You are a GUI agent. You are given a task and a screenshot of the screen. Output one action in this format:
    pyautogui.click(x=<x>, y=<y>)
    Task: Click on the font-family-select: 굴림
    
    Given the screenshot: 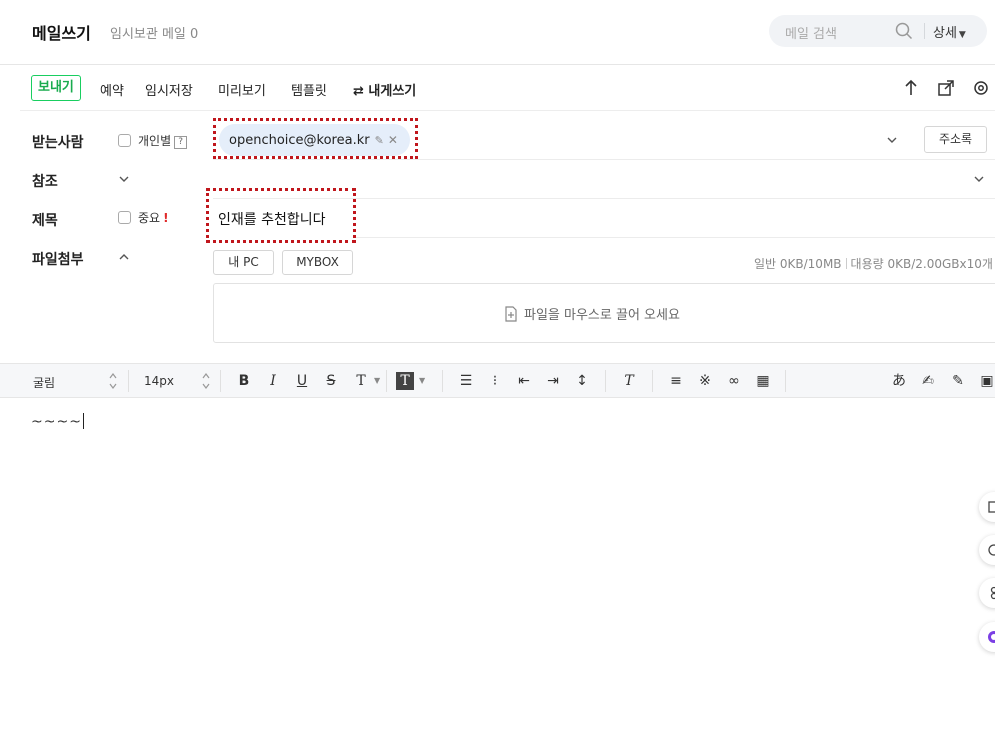 What is the action you would take?
    pyautogui.click(x=44, y=382)
    